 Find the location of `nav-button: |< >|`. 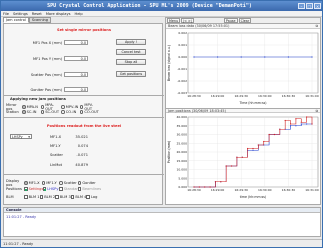

nav-button: |< >| is located at coordinates (187, 20).